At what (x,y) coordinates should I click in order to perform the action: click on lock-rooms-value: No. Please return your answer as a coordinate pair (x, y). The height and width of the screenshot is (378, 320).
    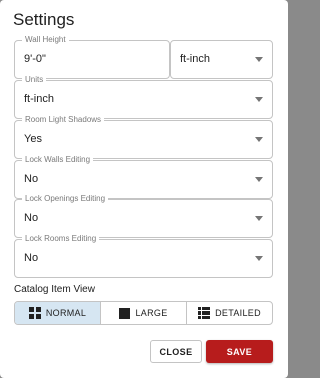
    Looking at the image, I should click on (31, 258).